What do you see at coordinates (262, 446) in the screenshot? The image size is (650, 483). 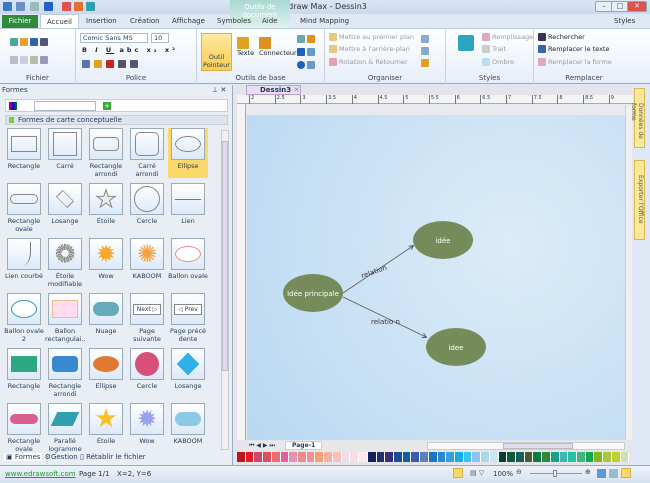 I see `page-nav-buttons: ⏮ ◀ ▶ ⏭` at bounding box center [262, 446].